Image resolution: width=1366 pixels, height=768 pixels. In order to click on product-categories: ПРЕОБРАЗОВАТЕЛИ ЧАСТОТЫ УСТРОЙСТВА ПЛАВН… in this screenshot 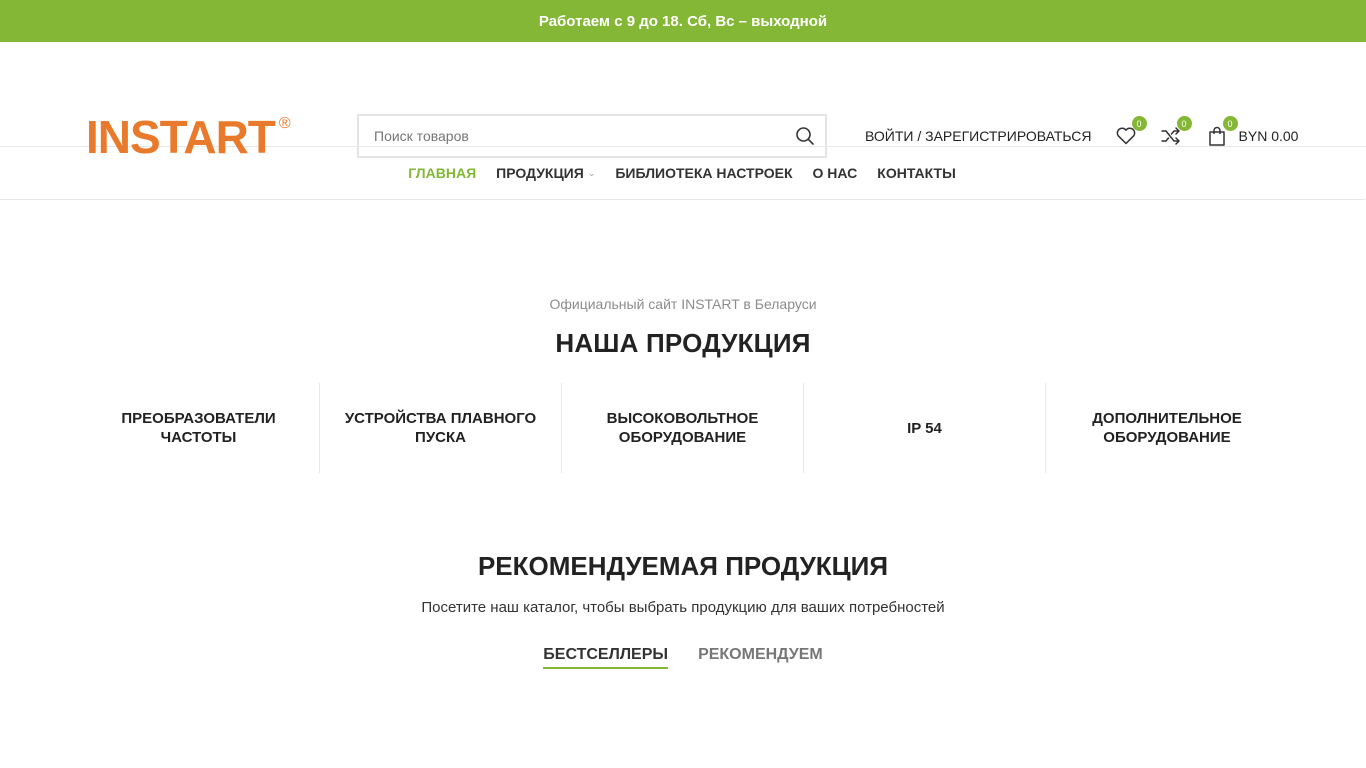, I will do `click(683, 428)`.